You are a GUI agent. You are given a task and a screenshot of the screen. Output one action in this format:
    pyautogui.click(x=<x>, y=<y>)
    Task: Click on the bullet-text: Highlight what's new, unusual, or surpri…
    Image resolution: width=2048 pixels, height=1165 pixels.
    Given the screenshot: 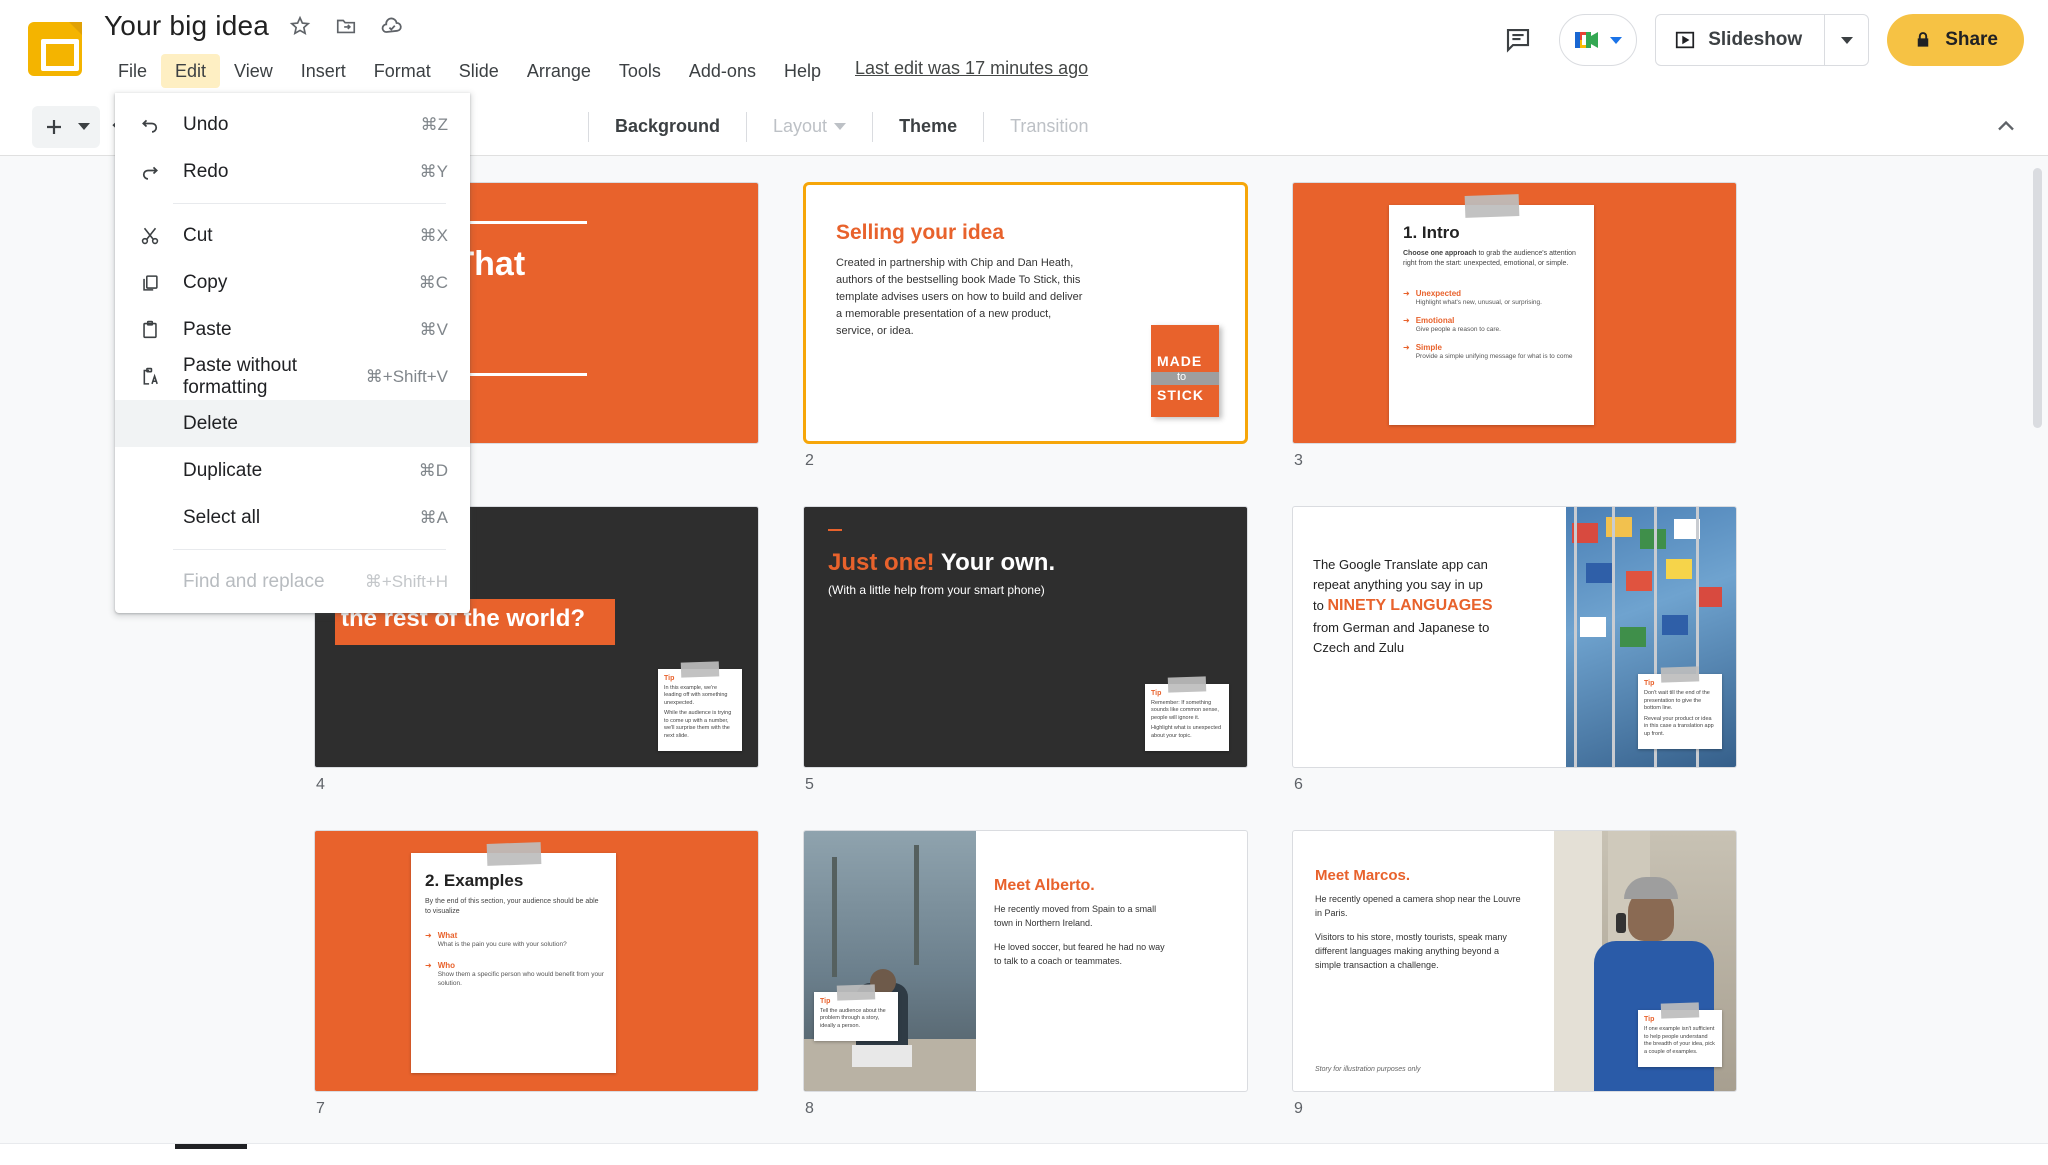 What is the action you would take?
    pyautogui.click(x=1478, y=302)
    